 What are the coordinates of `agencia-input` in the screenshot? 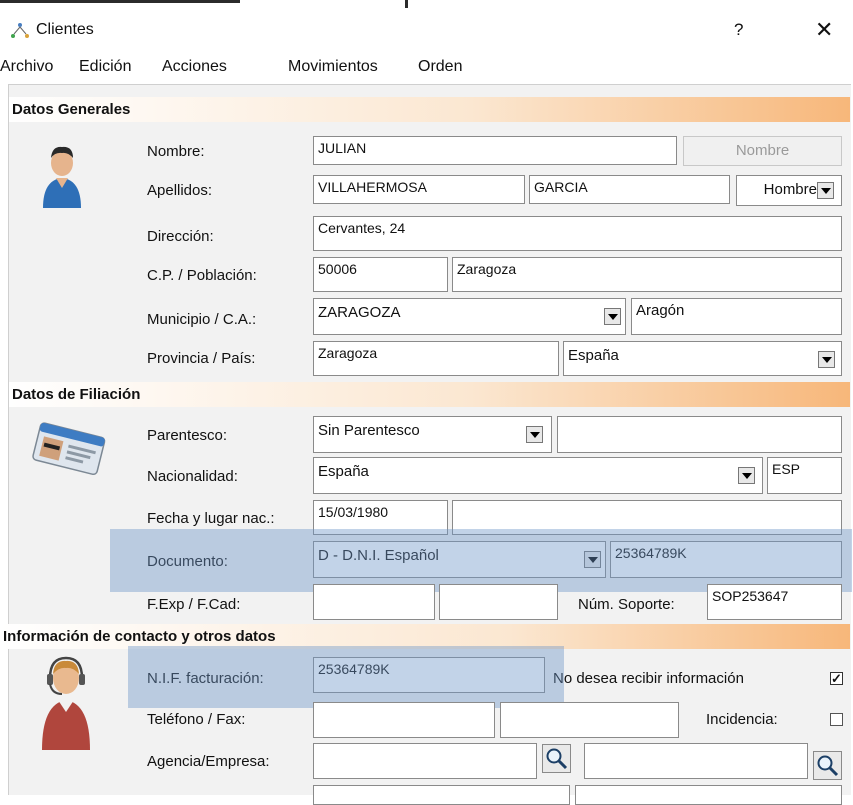 It's located at (425, 761).